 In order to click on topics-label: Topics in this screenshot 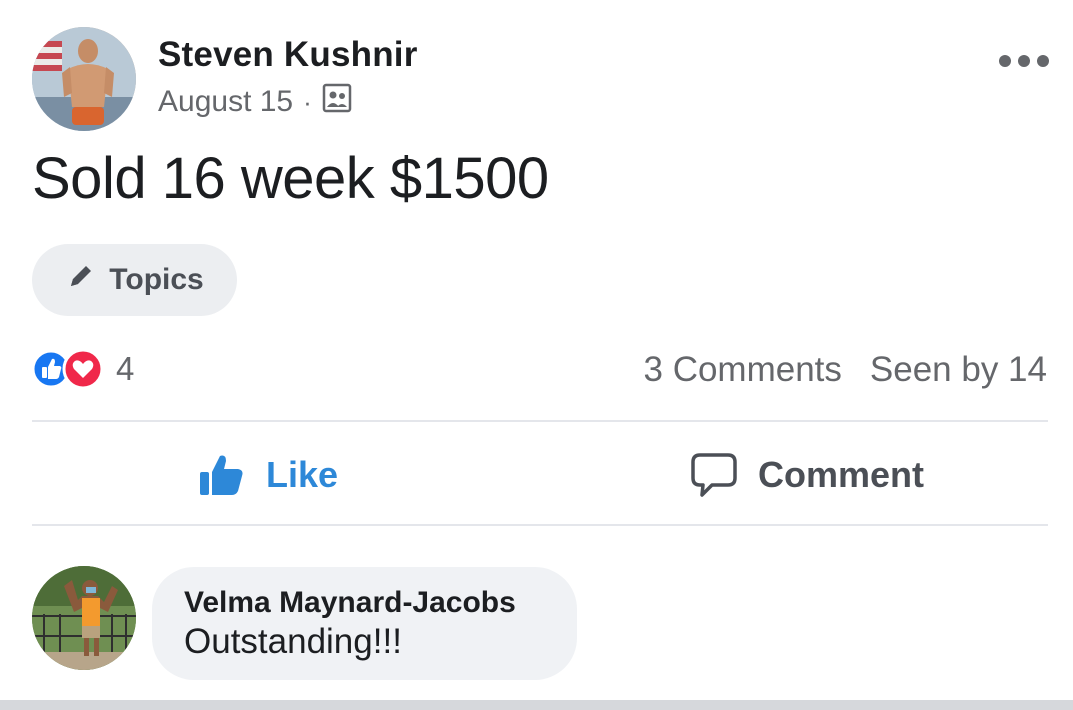, I will do `click(156, 279)`.